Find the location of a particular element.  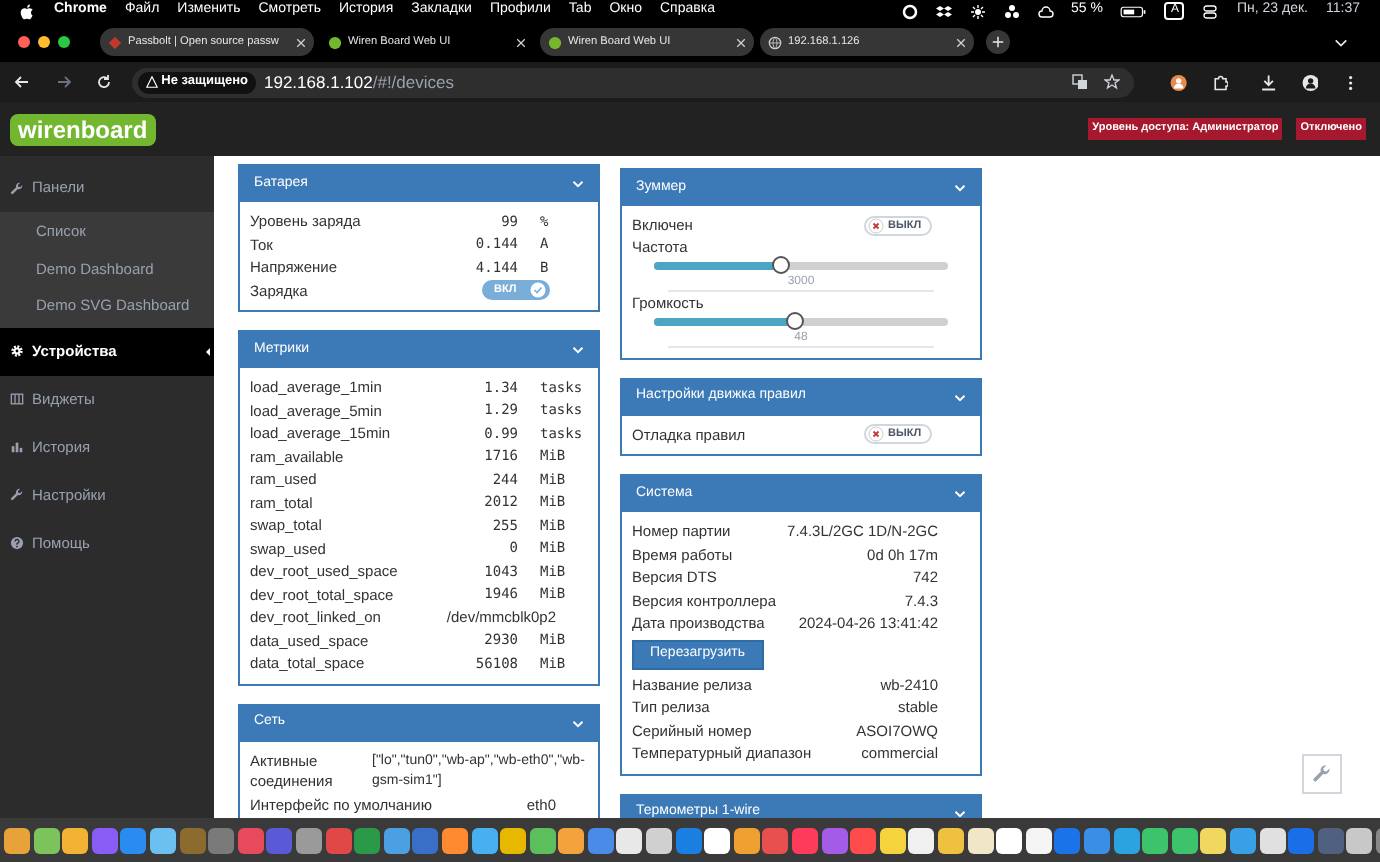

person-icon is located at coordinates (1310, 82).